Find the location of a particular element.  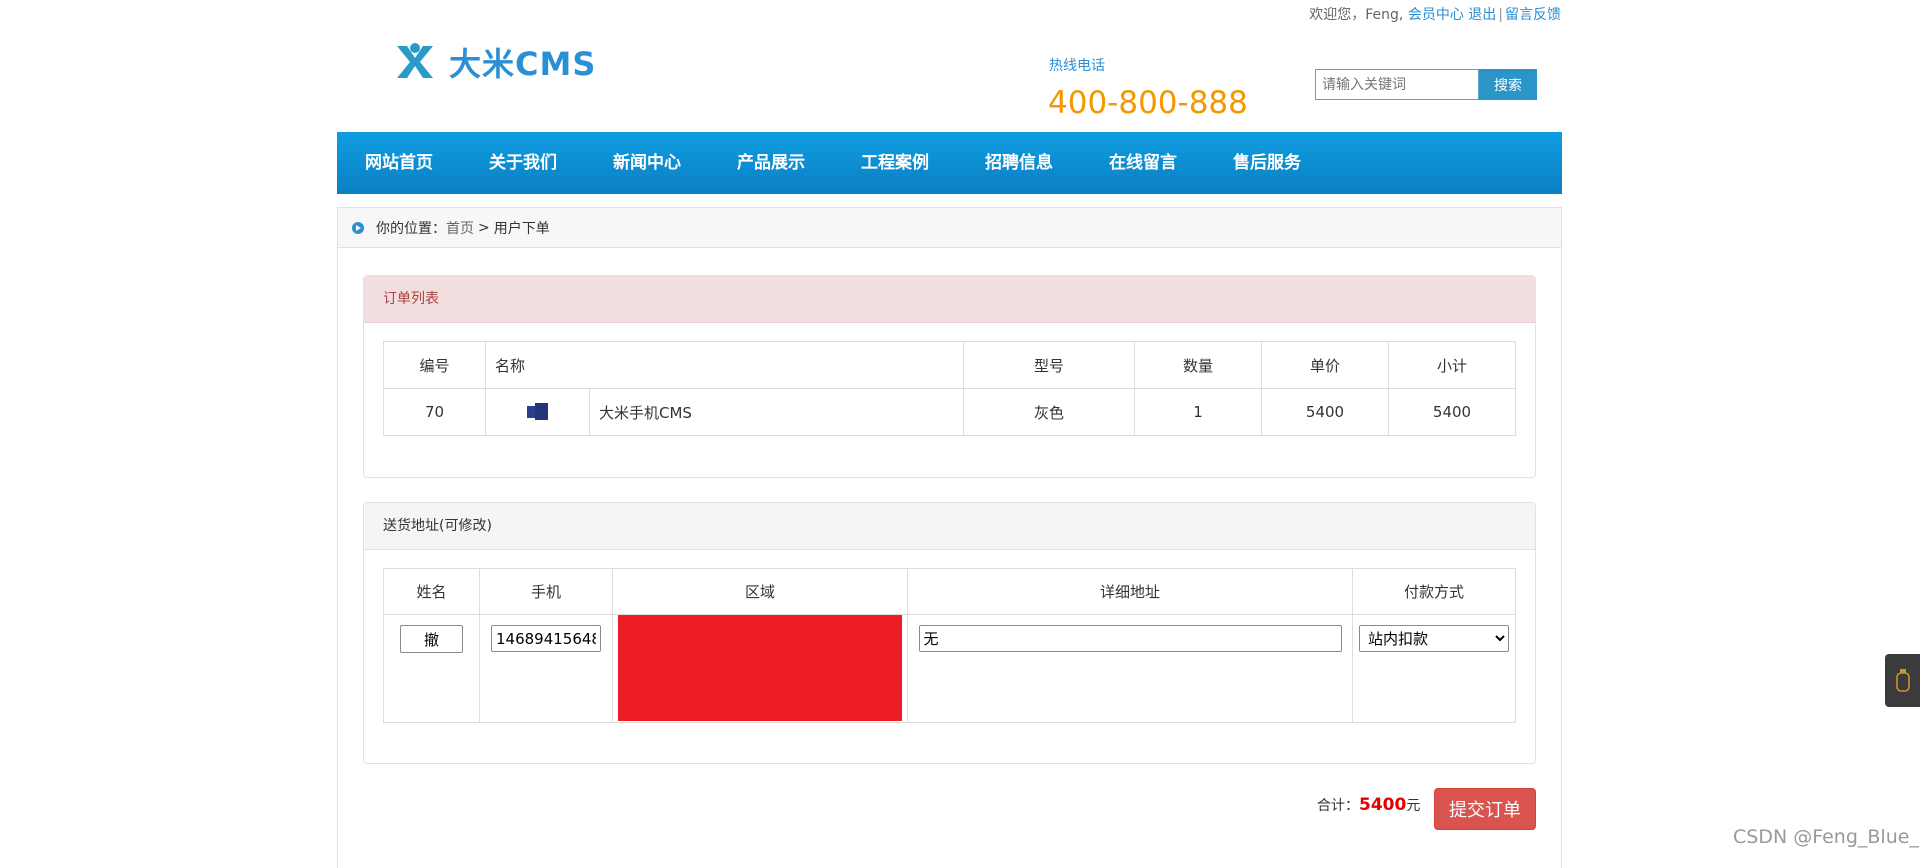

table-row: 70 大米手机CMS 灰色 1 5400 5400 is located at coordinates (949, 412).